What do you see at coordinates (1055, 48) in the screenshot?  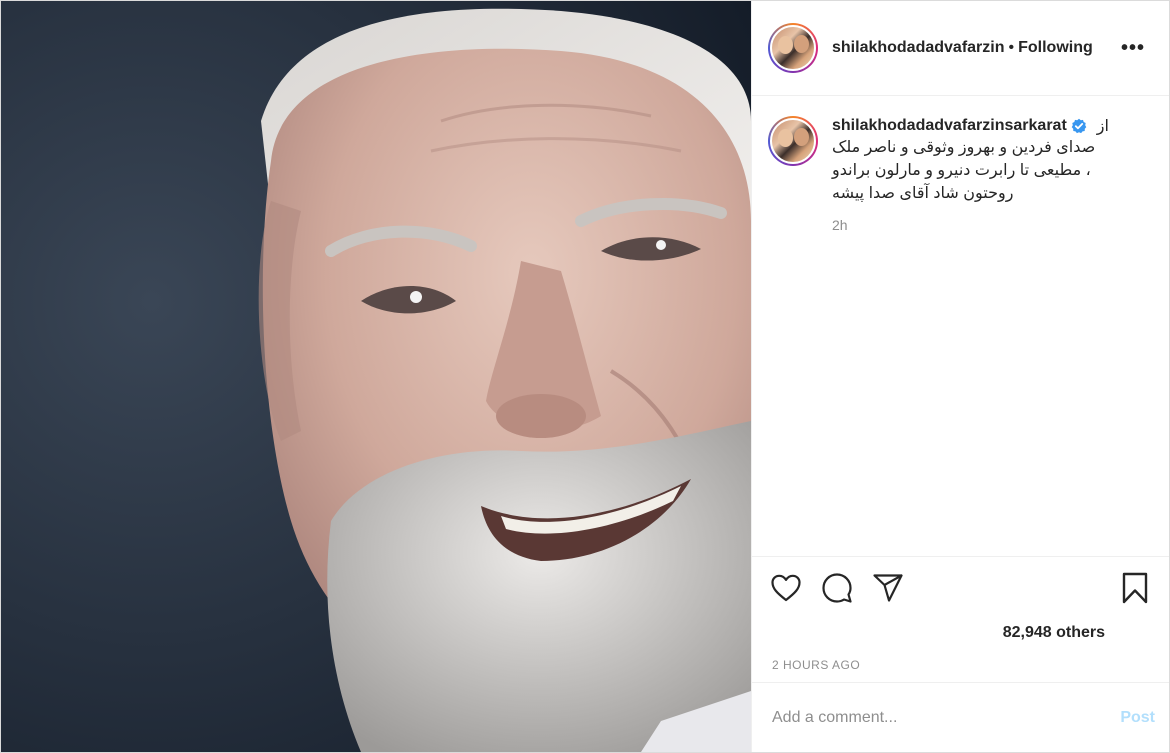 I see `following-button: Following` at bounding box center [1055, 48].